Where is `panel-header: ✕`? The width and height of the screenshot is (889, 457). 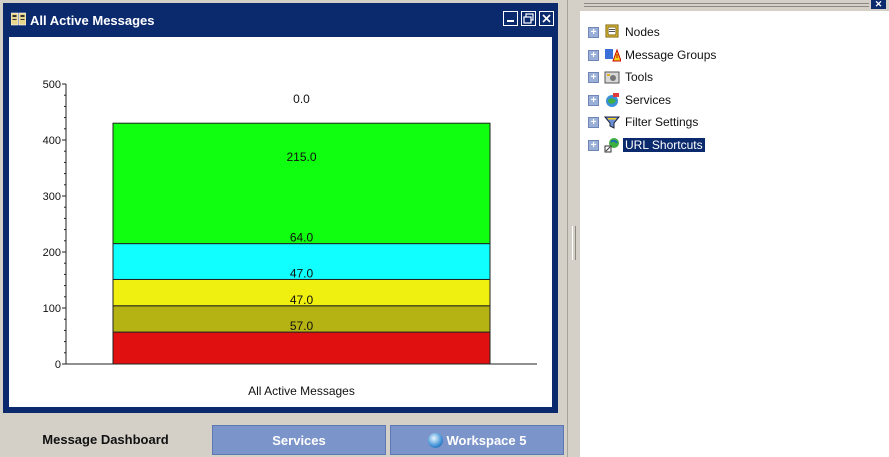
panel-header: ✕ is located at coordinates (734, 5).